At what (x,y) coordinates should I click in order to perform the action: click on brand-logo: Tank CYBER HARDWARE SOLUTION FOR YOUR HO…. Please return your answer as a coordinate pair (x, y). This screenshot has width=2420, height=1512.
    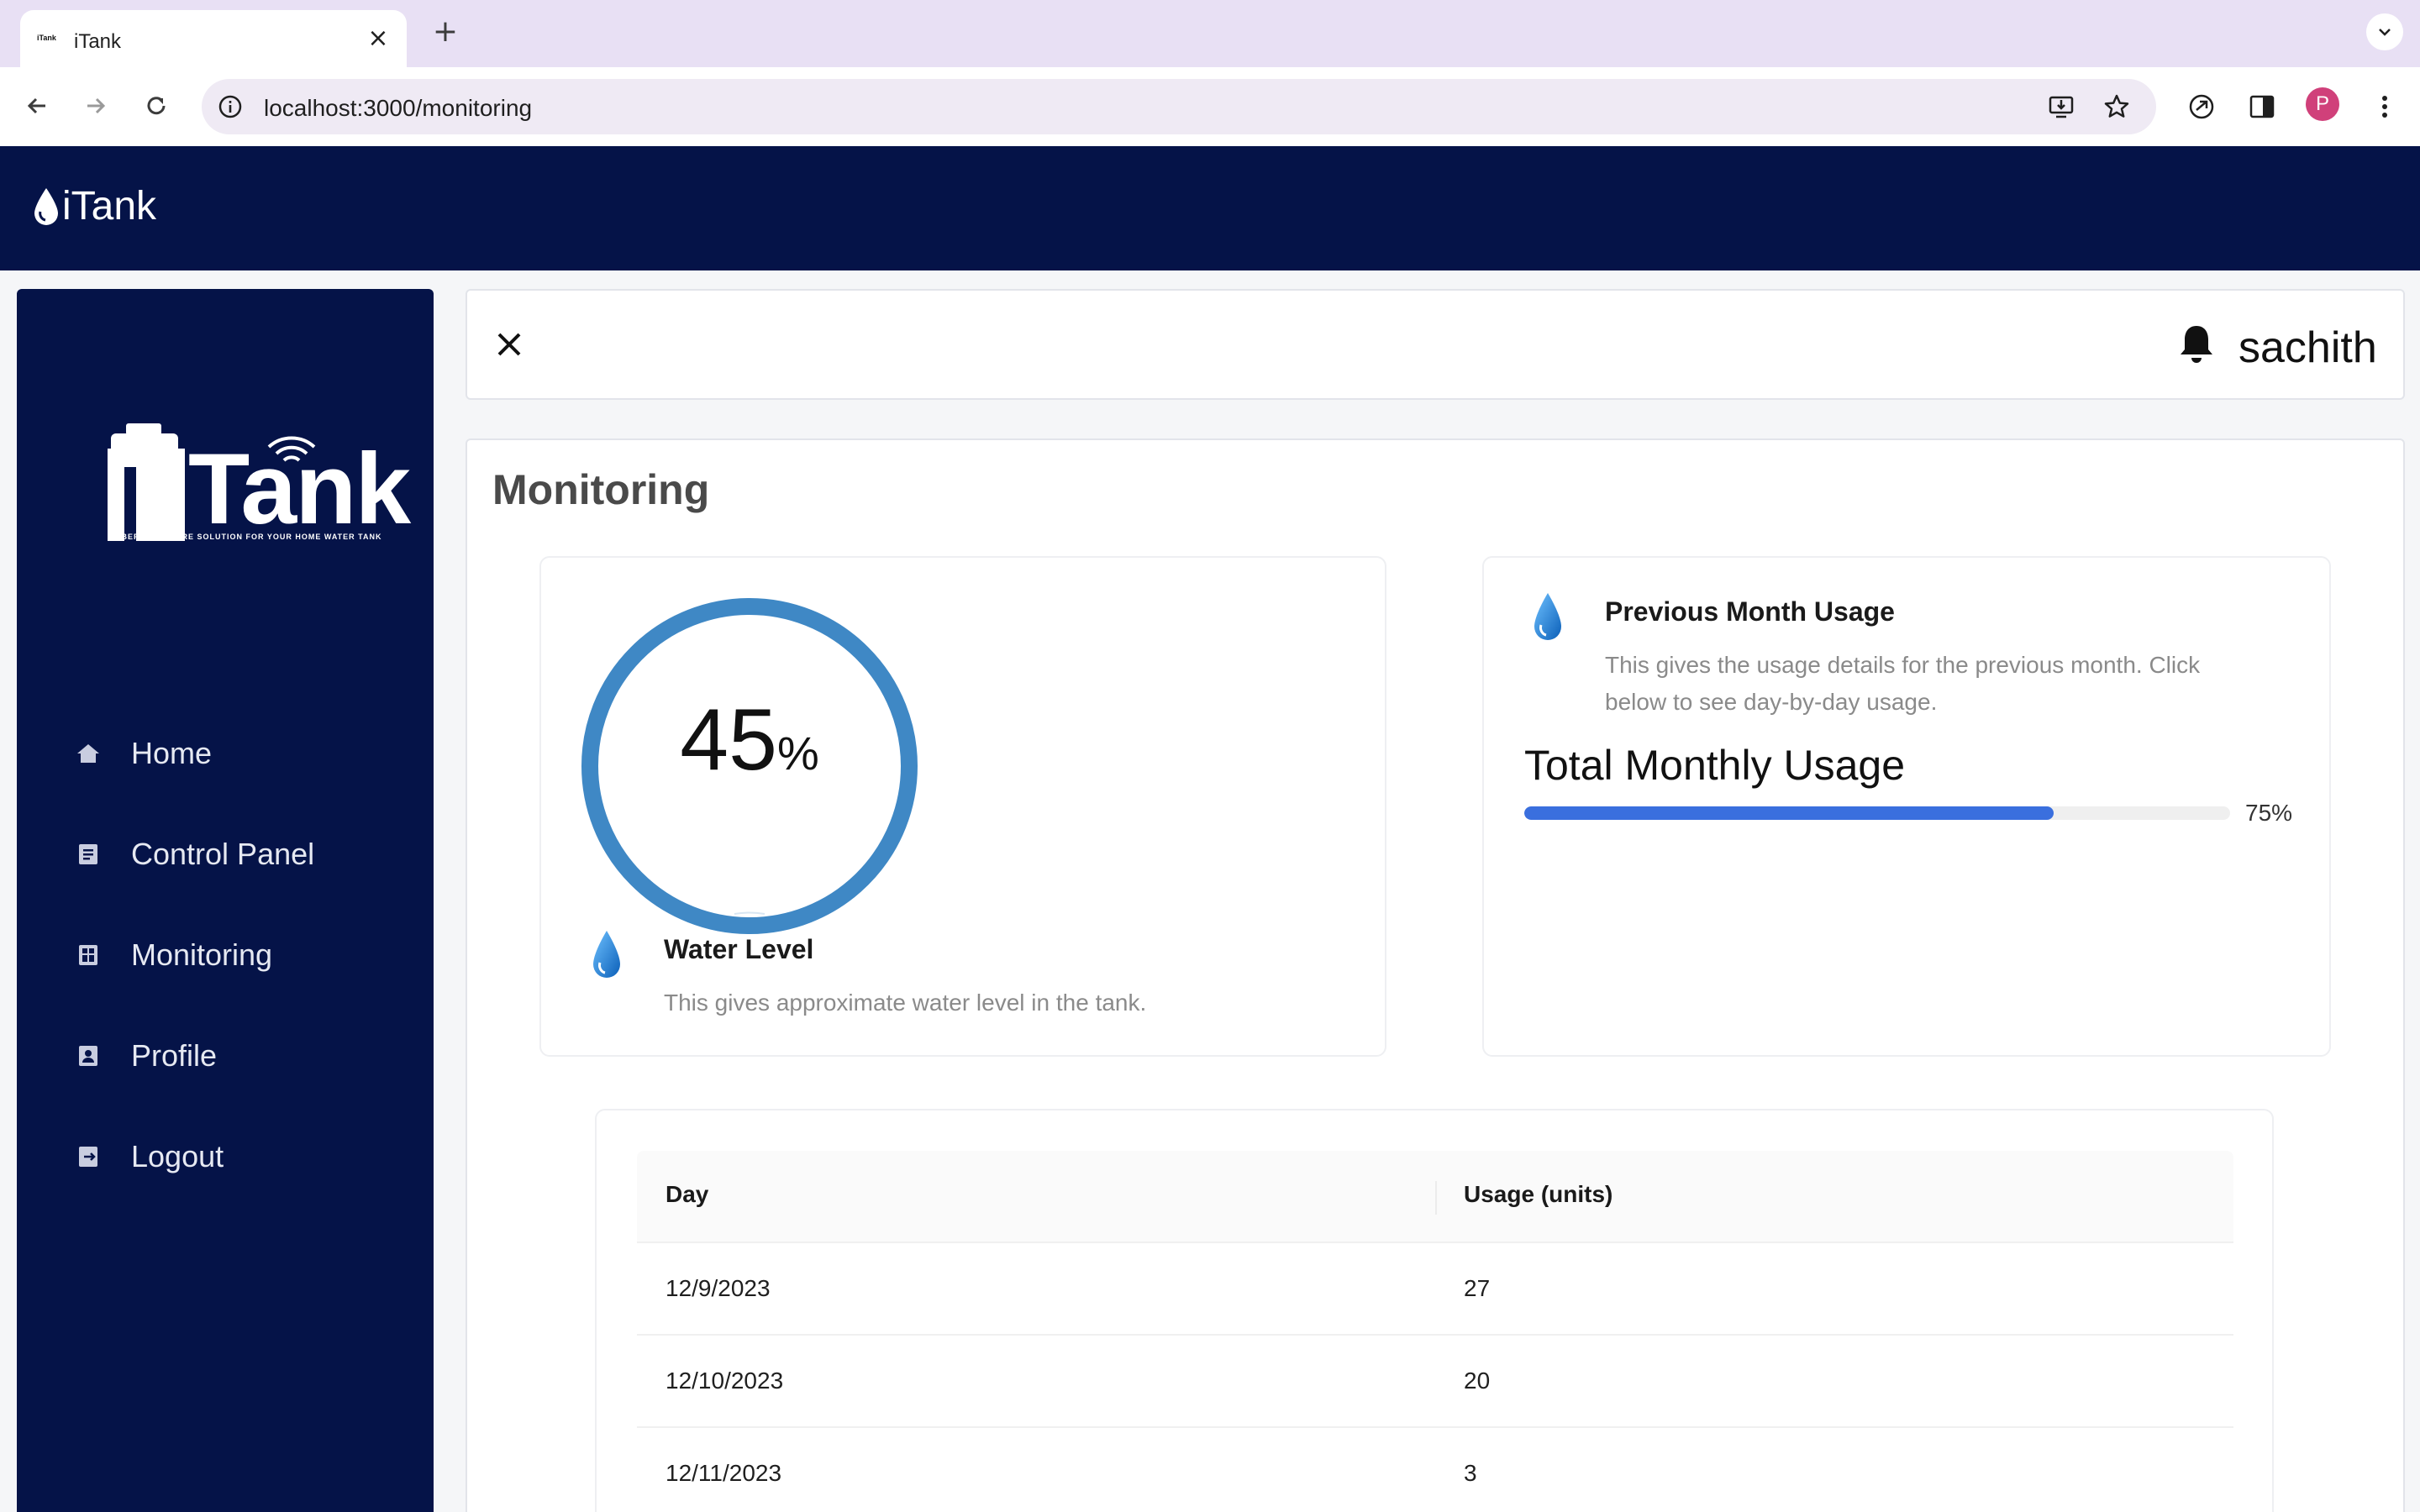
    Looking at the image, I should click on (249, 499).